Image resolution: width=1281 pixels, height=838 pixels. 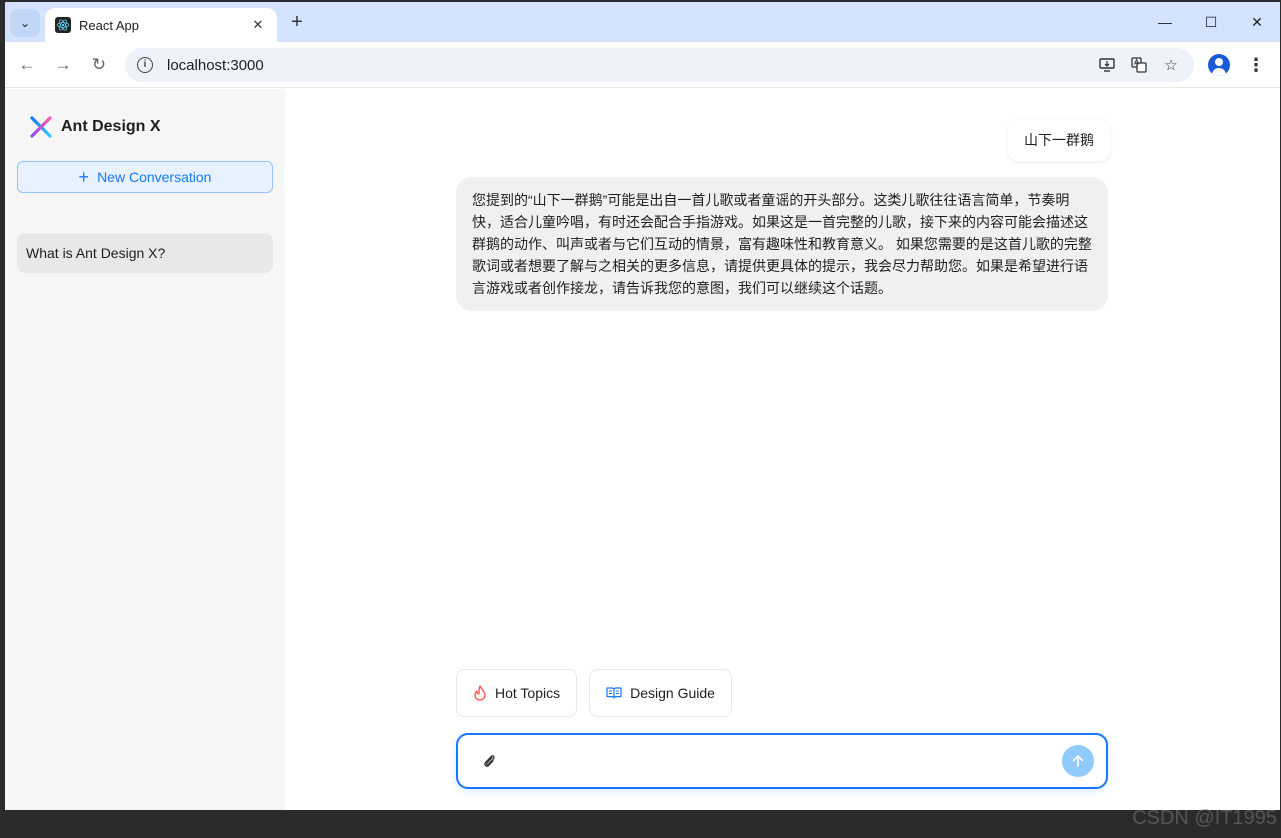 I want to click on minimize-button: —, so click(x=1165, y=22).